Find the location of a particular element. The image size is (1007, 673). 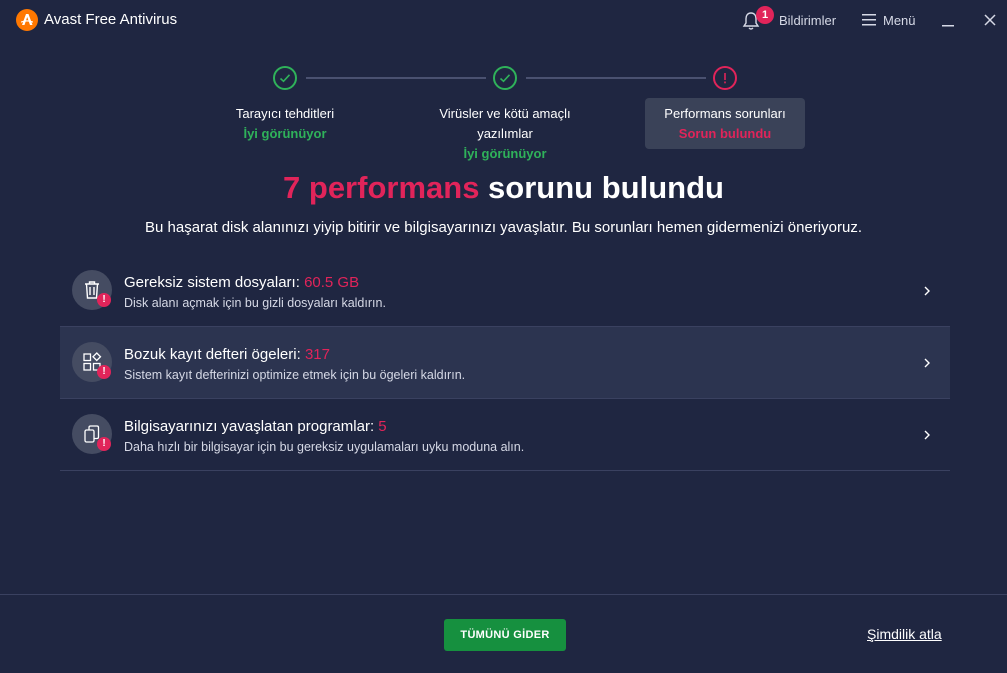

avast-logo-icon is located at coordinates (27, 20).